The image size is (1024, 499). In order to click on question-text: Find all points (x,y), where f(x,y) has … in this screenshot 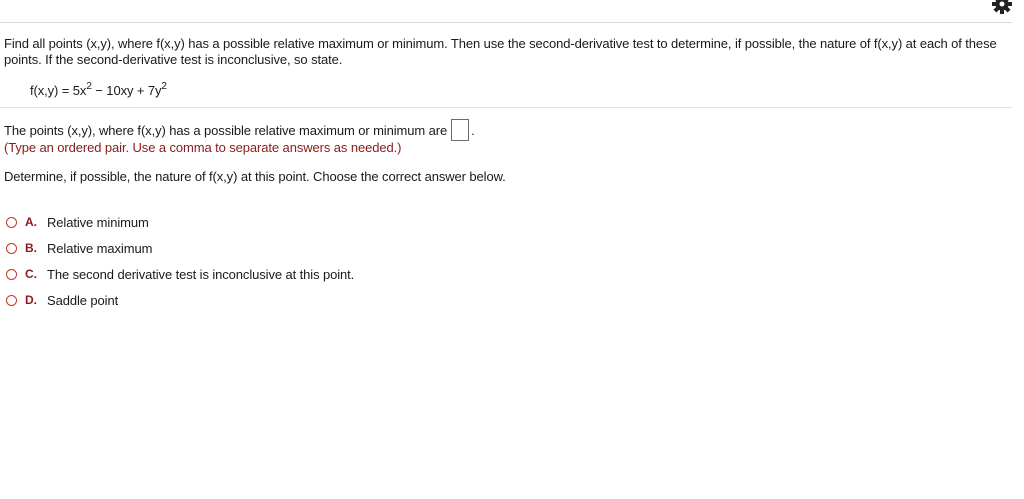, I will do `click(500, 51)`.